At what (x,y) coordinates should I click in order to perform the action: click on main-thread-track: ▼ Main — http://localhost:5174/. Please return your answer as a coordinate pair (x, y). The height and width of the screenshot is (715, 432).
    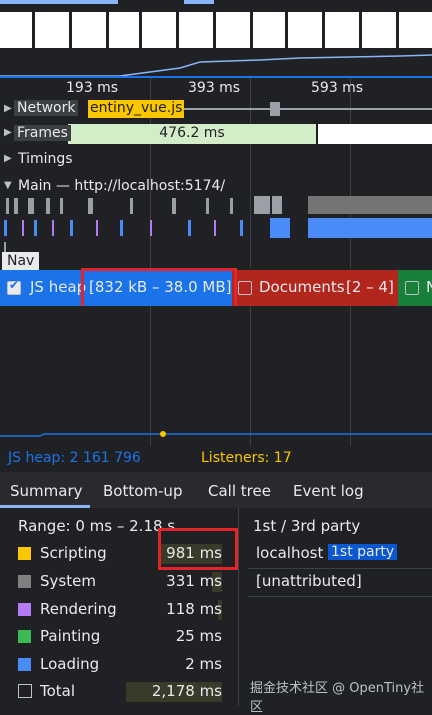
    Looking at the image, I should click on (216, 222).